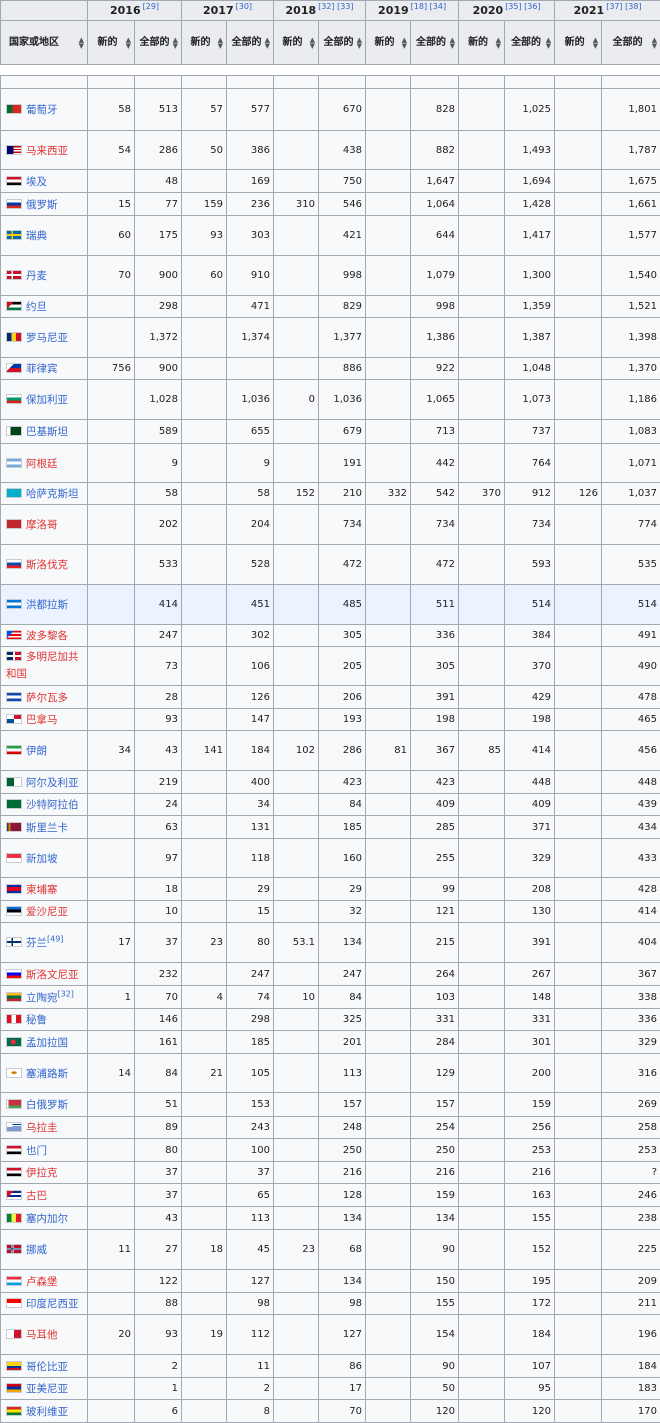 The width and height of the screenshot is (660, 1423). What do you see at coordinates (47, 565) in the screenshot?
I see `country-link: 斯洛伐克` at bounding box center [47, 565].